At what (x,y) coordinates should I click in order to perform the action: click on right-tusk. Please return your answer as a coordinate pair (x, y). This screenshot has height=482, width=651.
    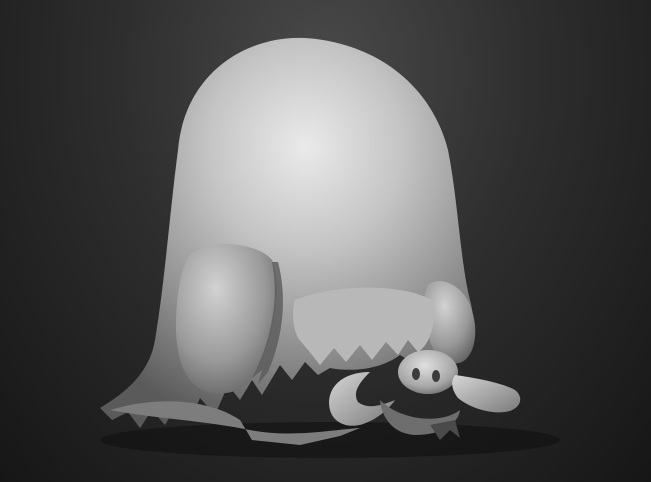
    Looking at the image, I should click on (486, 394).